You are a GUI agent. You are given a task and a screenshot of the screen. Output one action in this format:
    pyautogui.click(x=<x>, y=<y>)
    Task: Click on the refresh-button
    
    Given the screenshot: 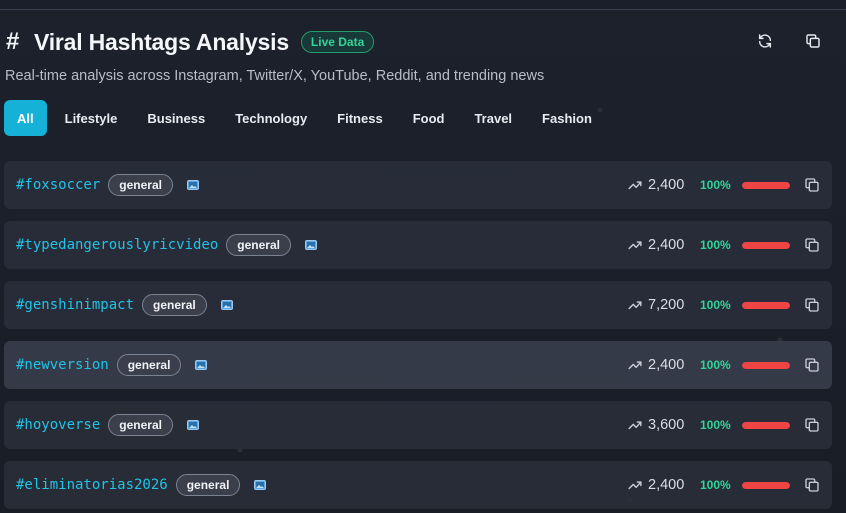 What is the action you would take?
    pyautogui.click(x=765, y=41)
    